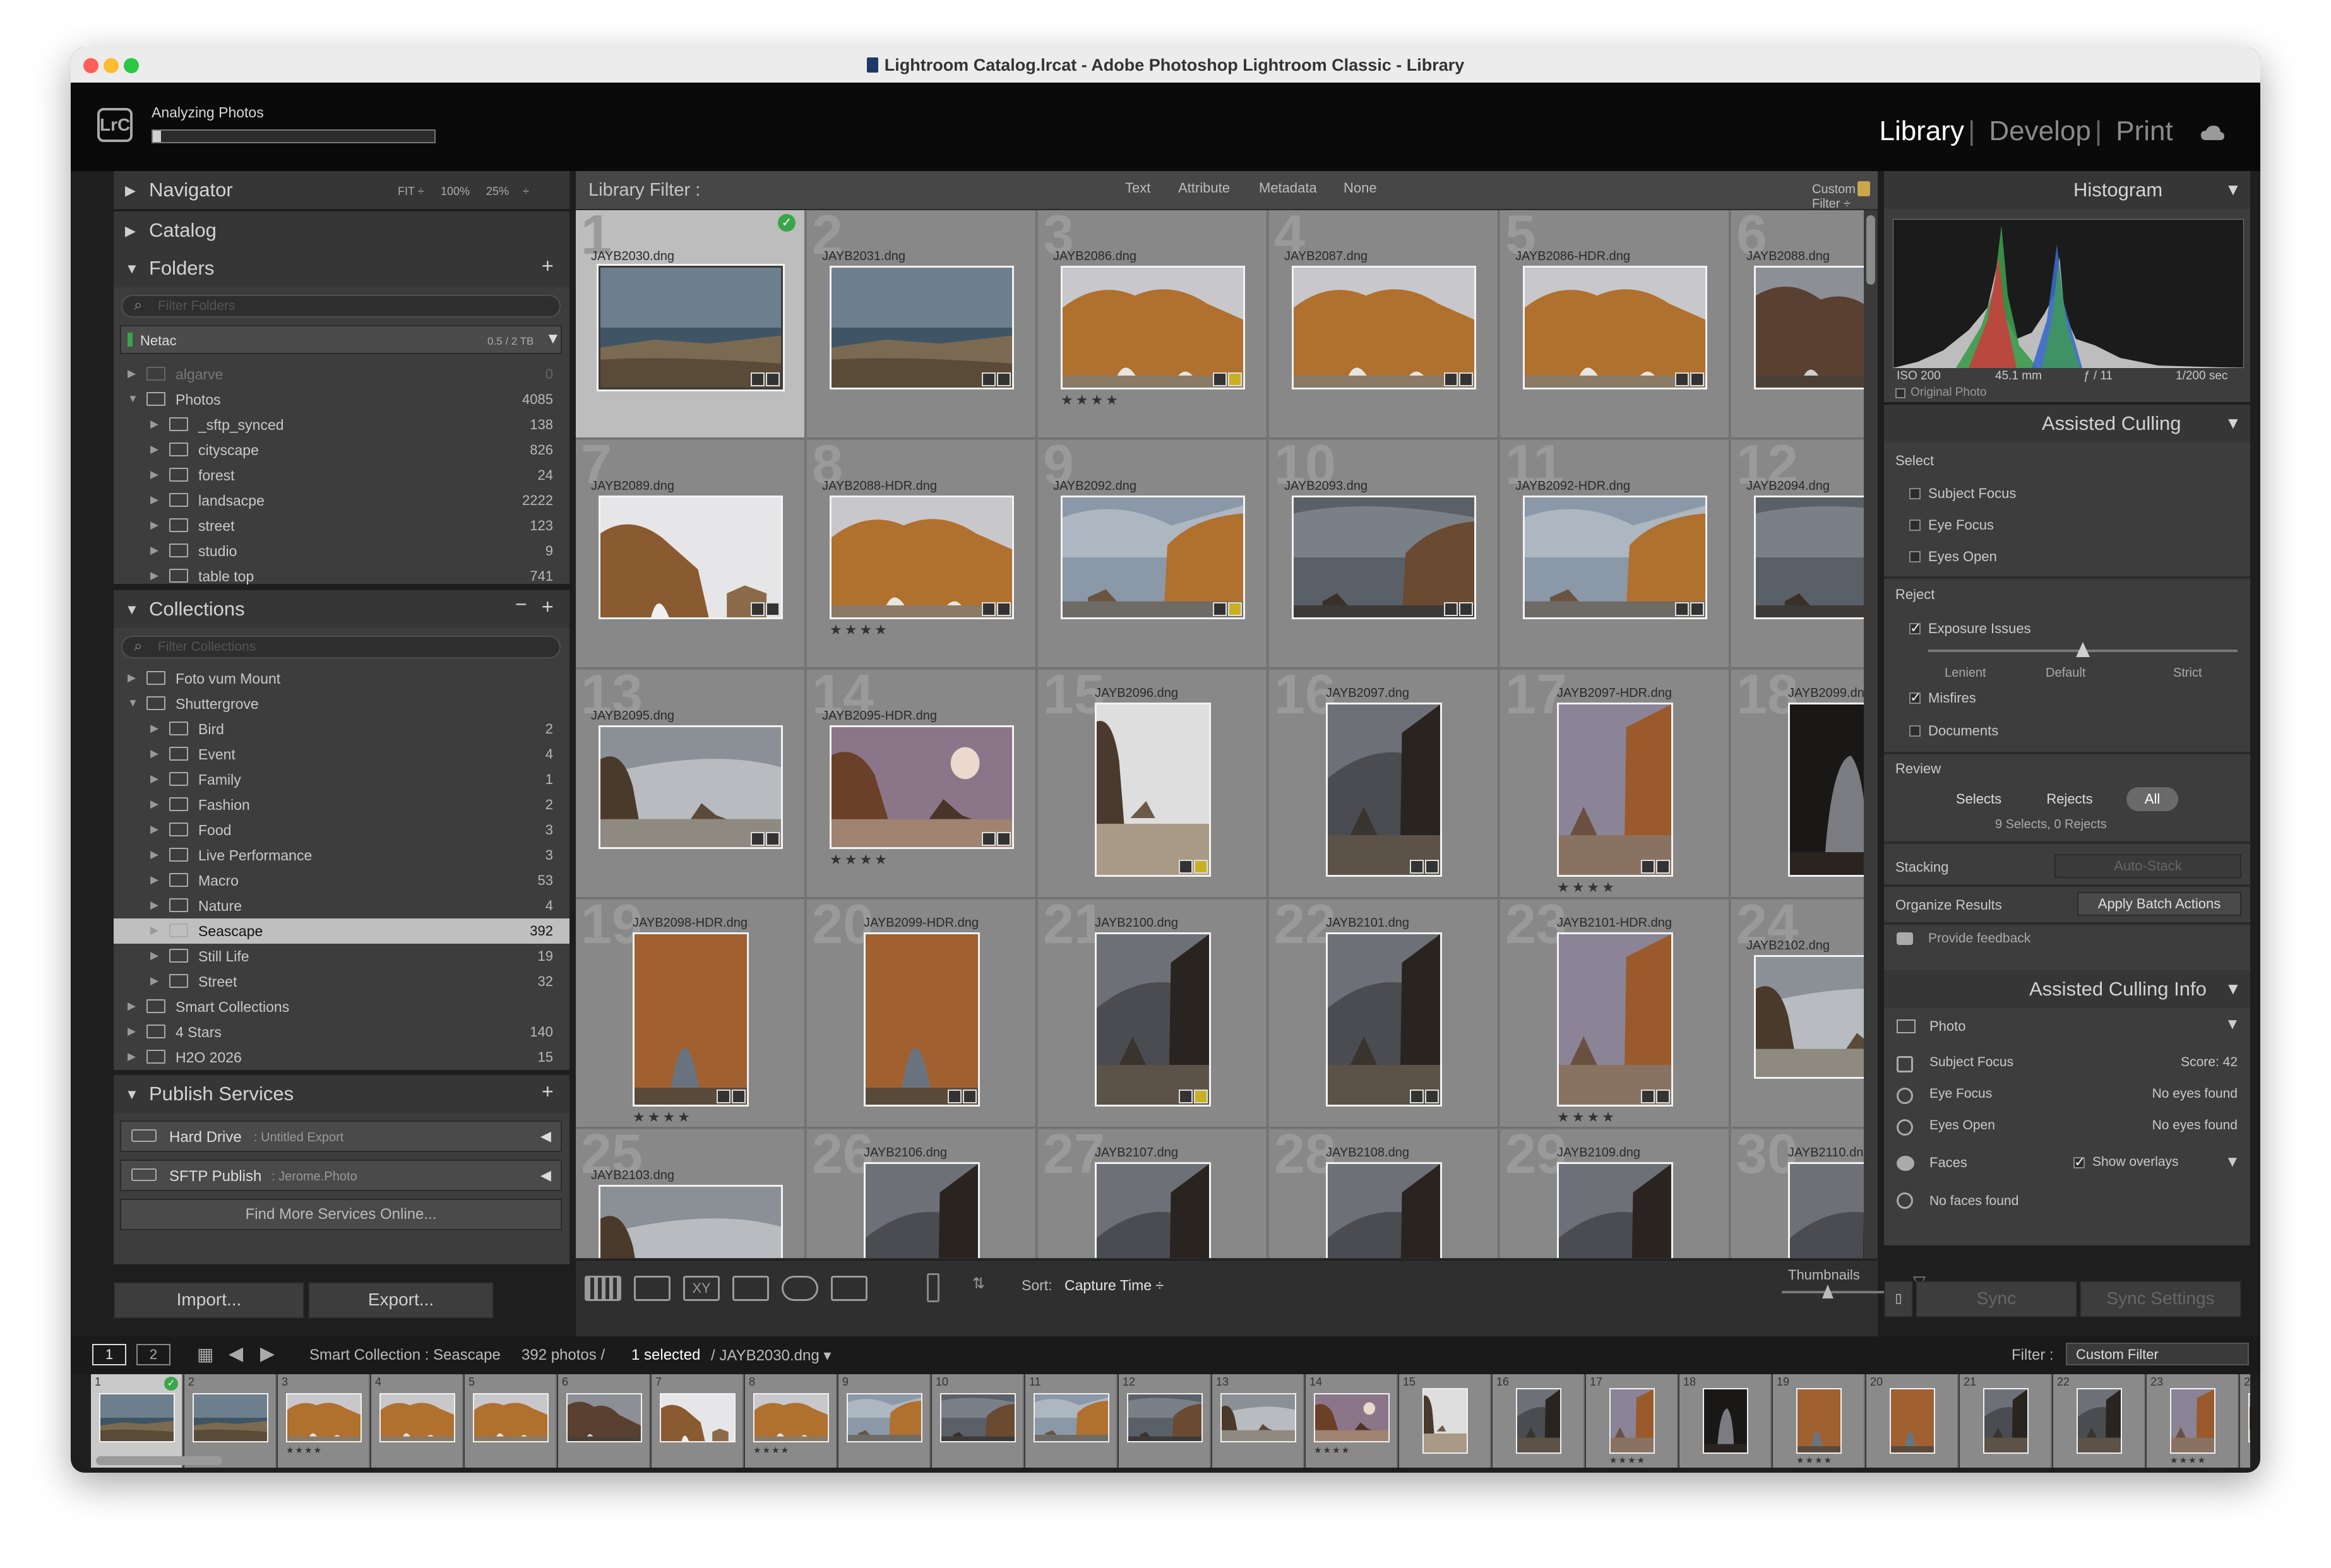  What do you see at coordinates (2245, 1421) in the screenshot?
I see `filmstrip-cell: 24` at bounding box center [2245, 1421].